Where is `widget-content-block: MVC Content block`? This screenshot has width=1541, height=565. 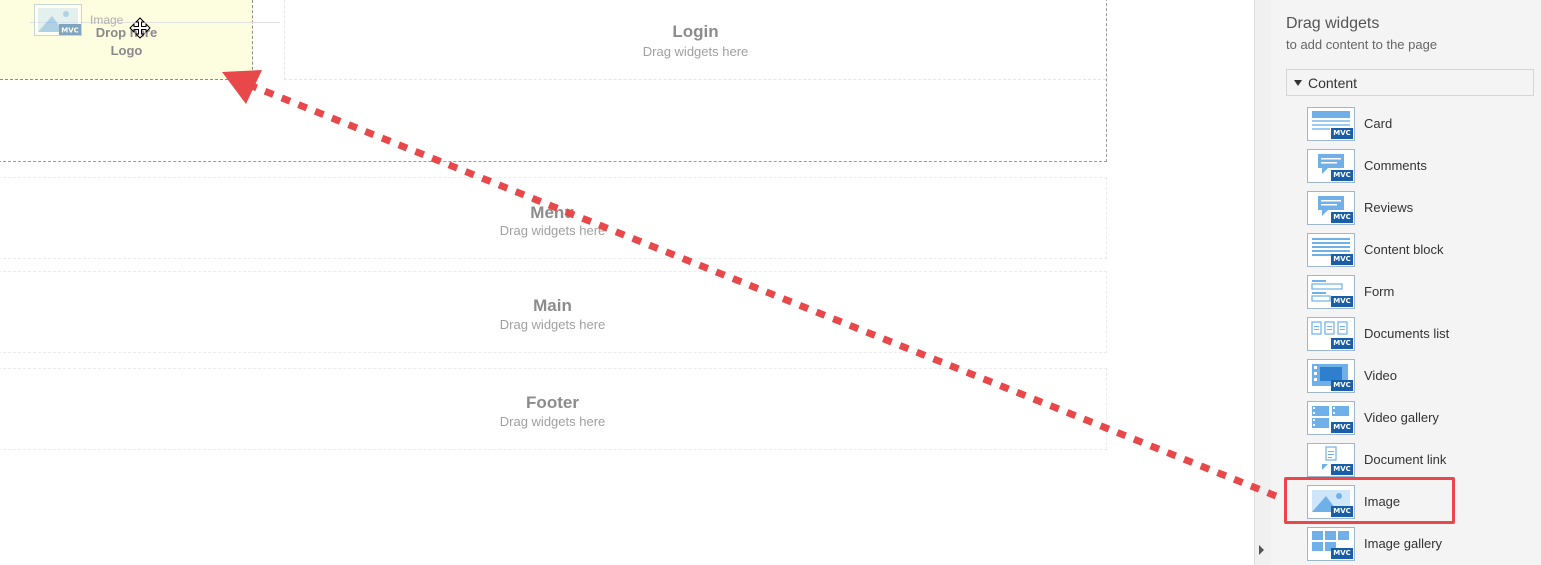 widget-content-block: MVC Content block is located at coordinates (1407, 250).